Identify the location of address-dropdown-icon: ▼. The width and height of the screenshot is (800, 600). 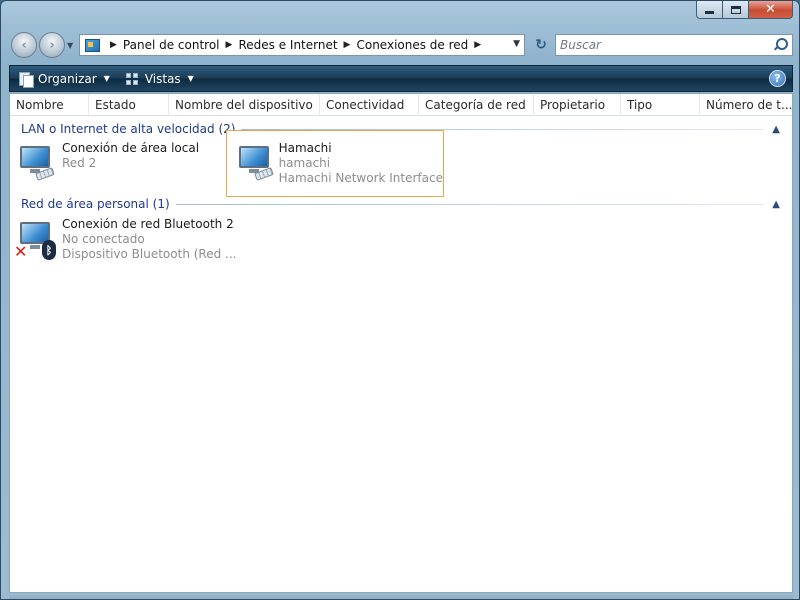
(516, 44).